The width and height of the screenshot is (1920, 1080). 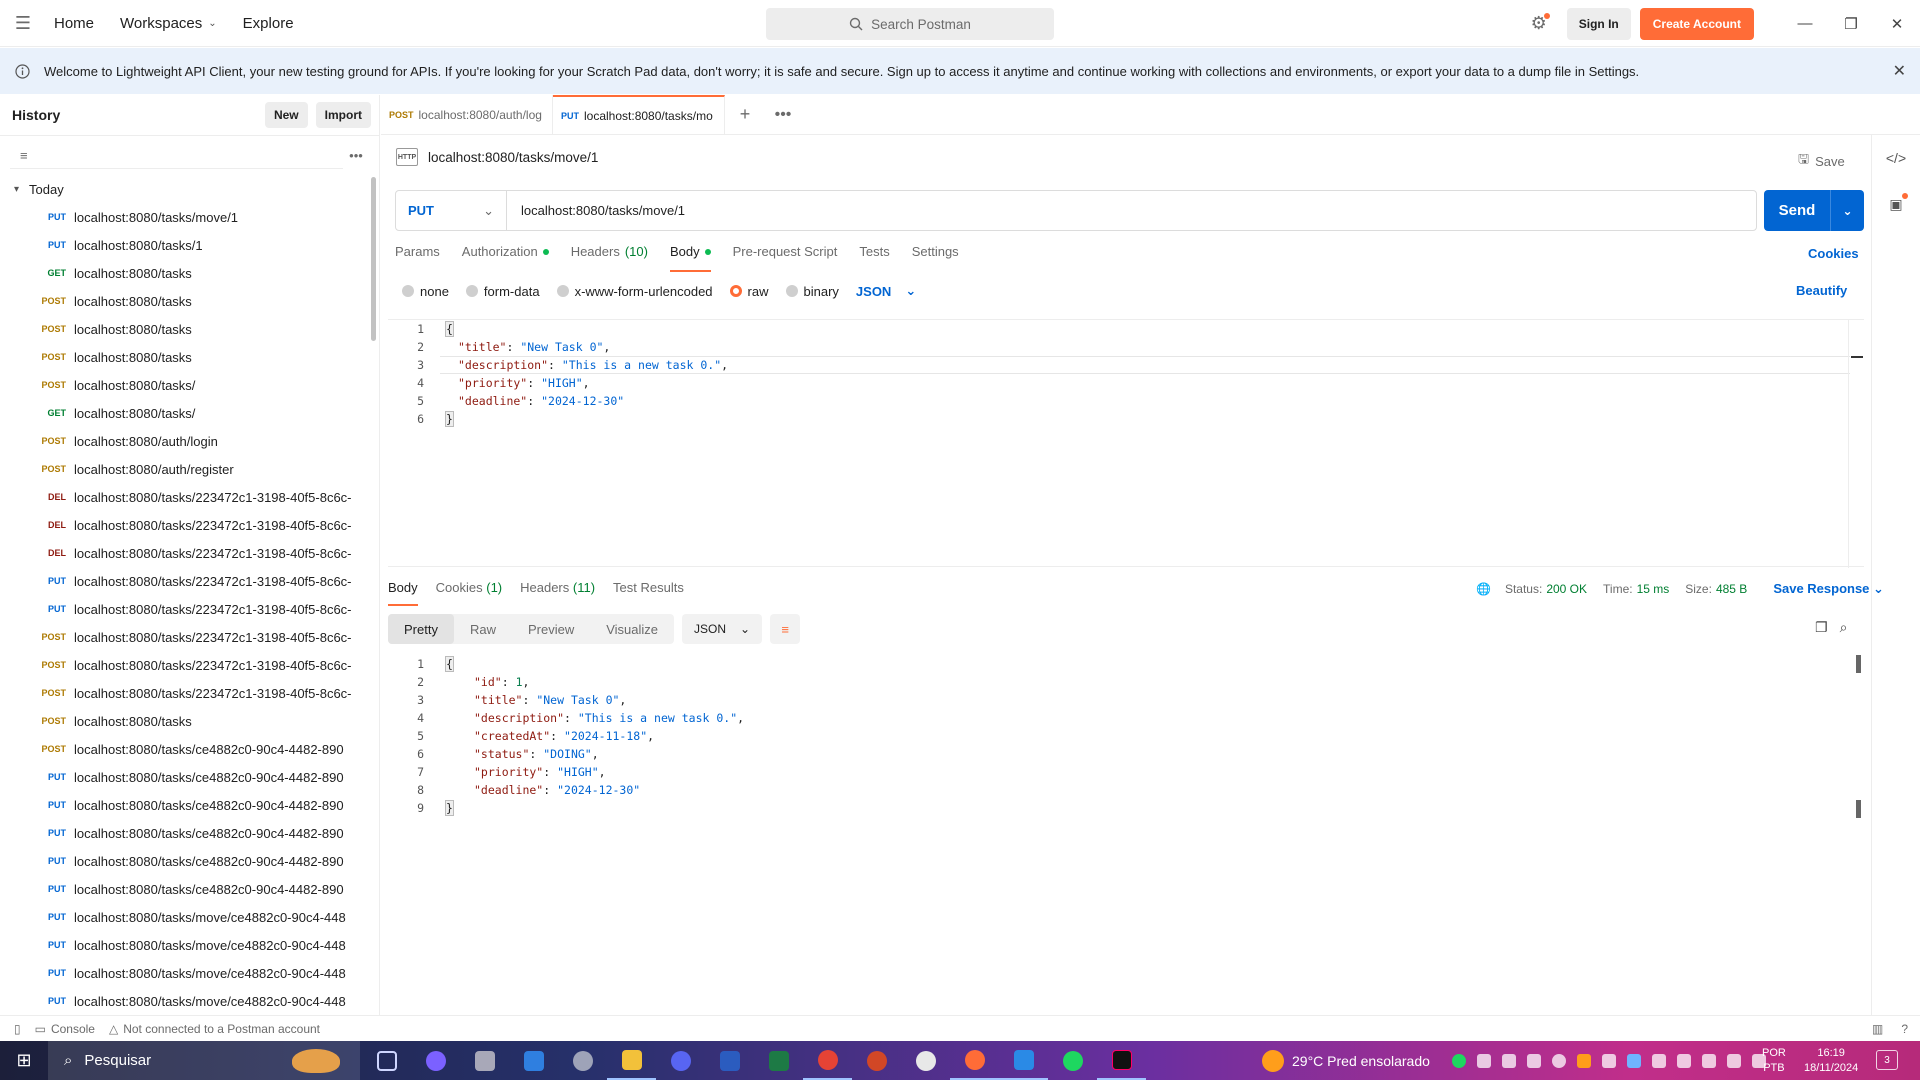 What do you see at coordinates (1899, 71) in the screenshot?
I see `close-icon: ✕` at bounding box center [1899, 71].